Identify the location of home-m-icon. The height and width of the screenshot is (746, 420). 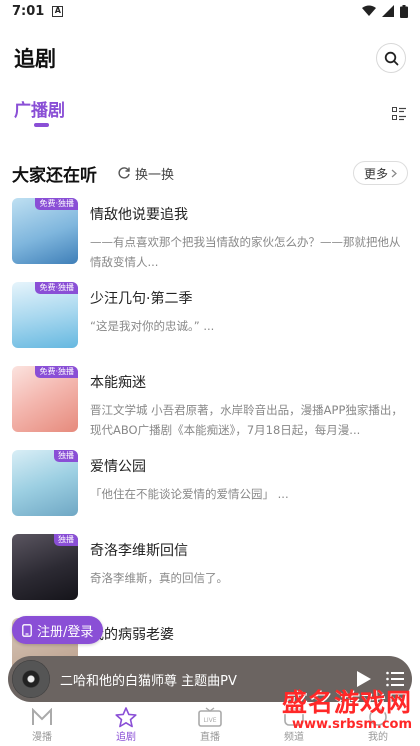
(42, 716).